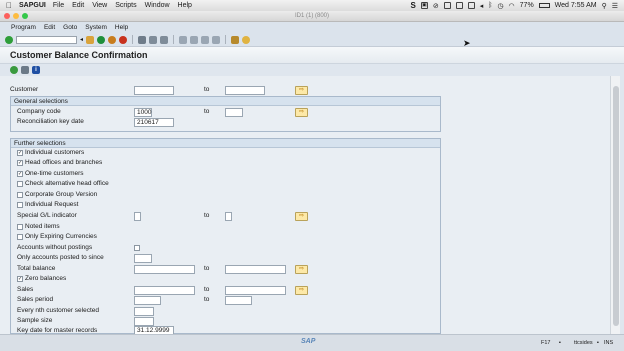 The image size is (624, 351). What do you see at coordinates (41, 279) in the screenshot?
I see `zero-balances-checkbox: ✓ Zero balances` at bounding box center [41, 279].